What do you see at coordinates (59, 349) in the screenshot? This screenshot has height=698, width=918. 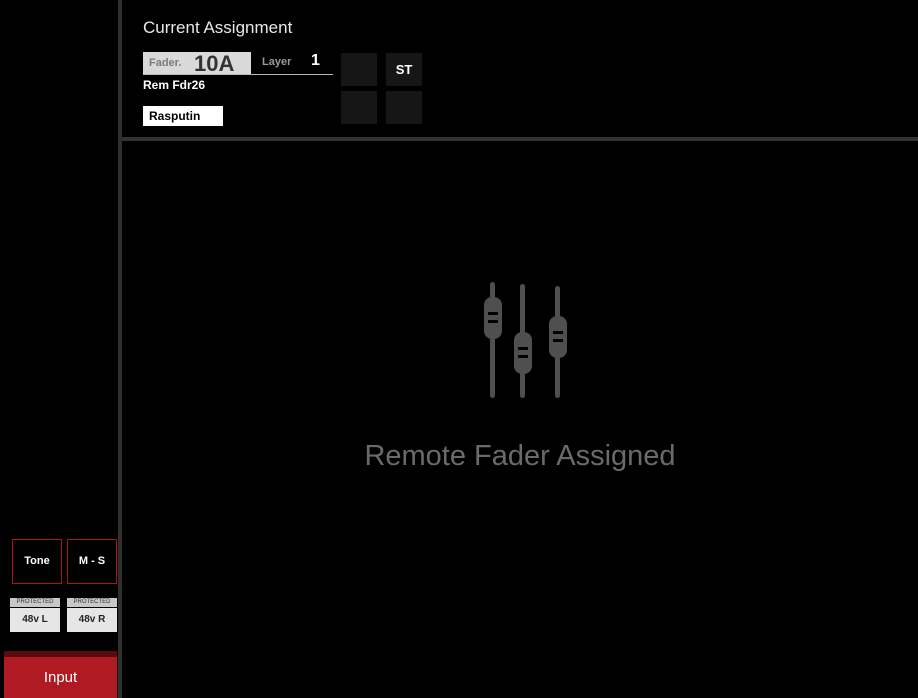 I see `left-sidebar` at bounding box center [59, 349].